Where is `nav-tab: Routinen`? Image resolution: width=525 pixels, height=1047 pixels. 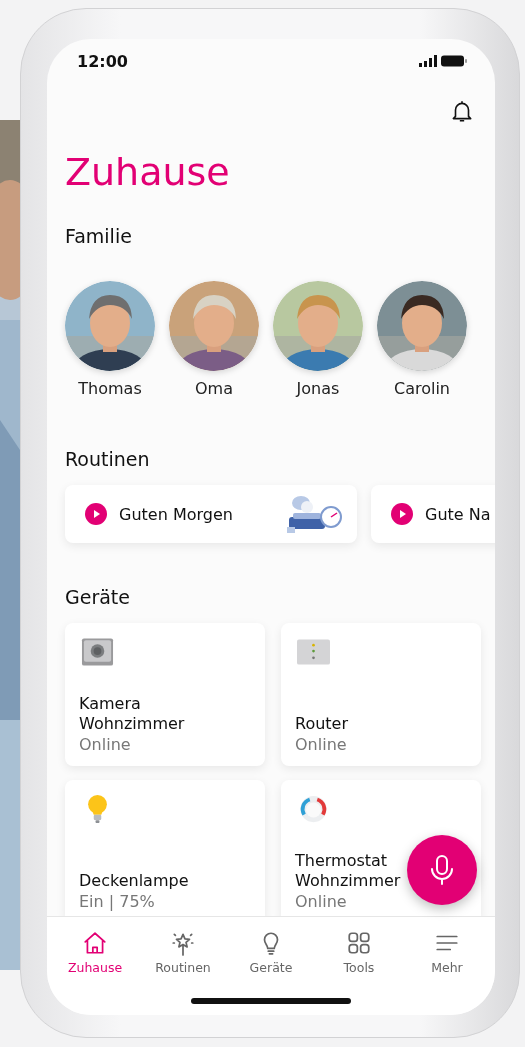
nav-tab: Routinen is located at coordinates (183, 952).